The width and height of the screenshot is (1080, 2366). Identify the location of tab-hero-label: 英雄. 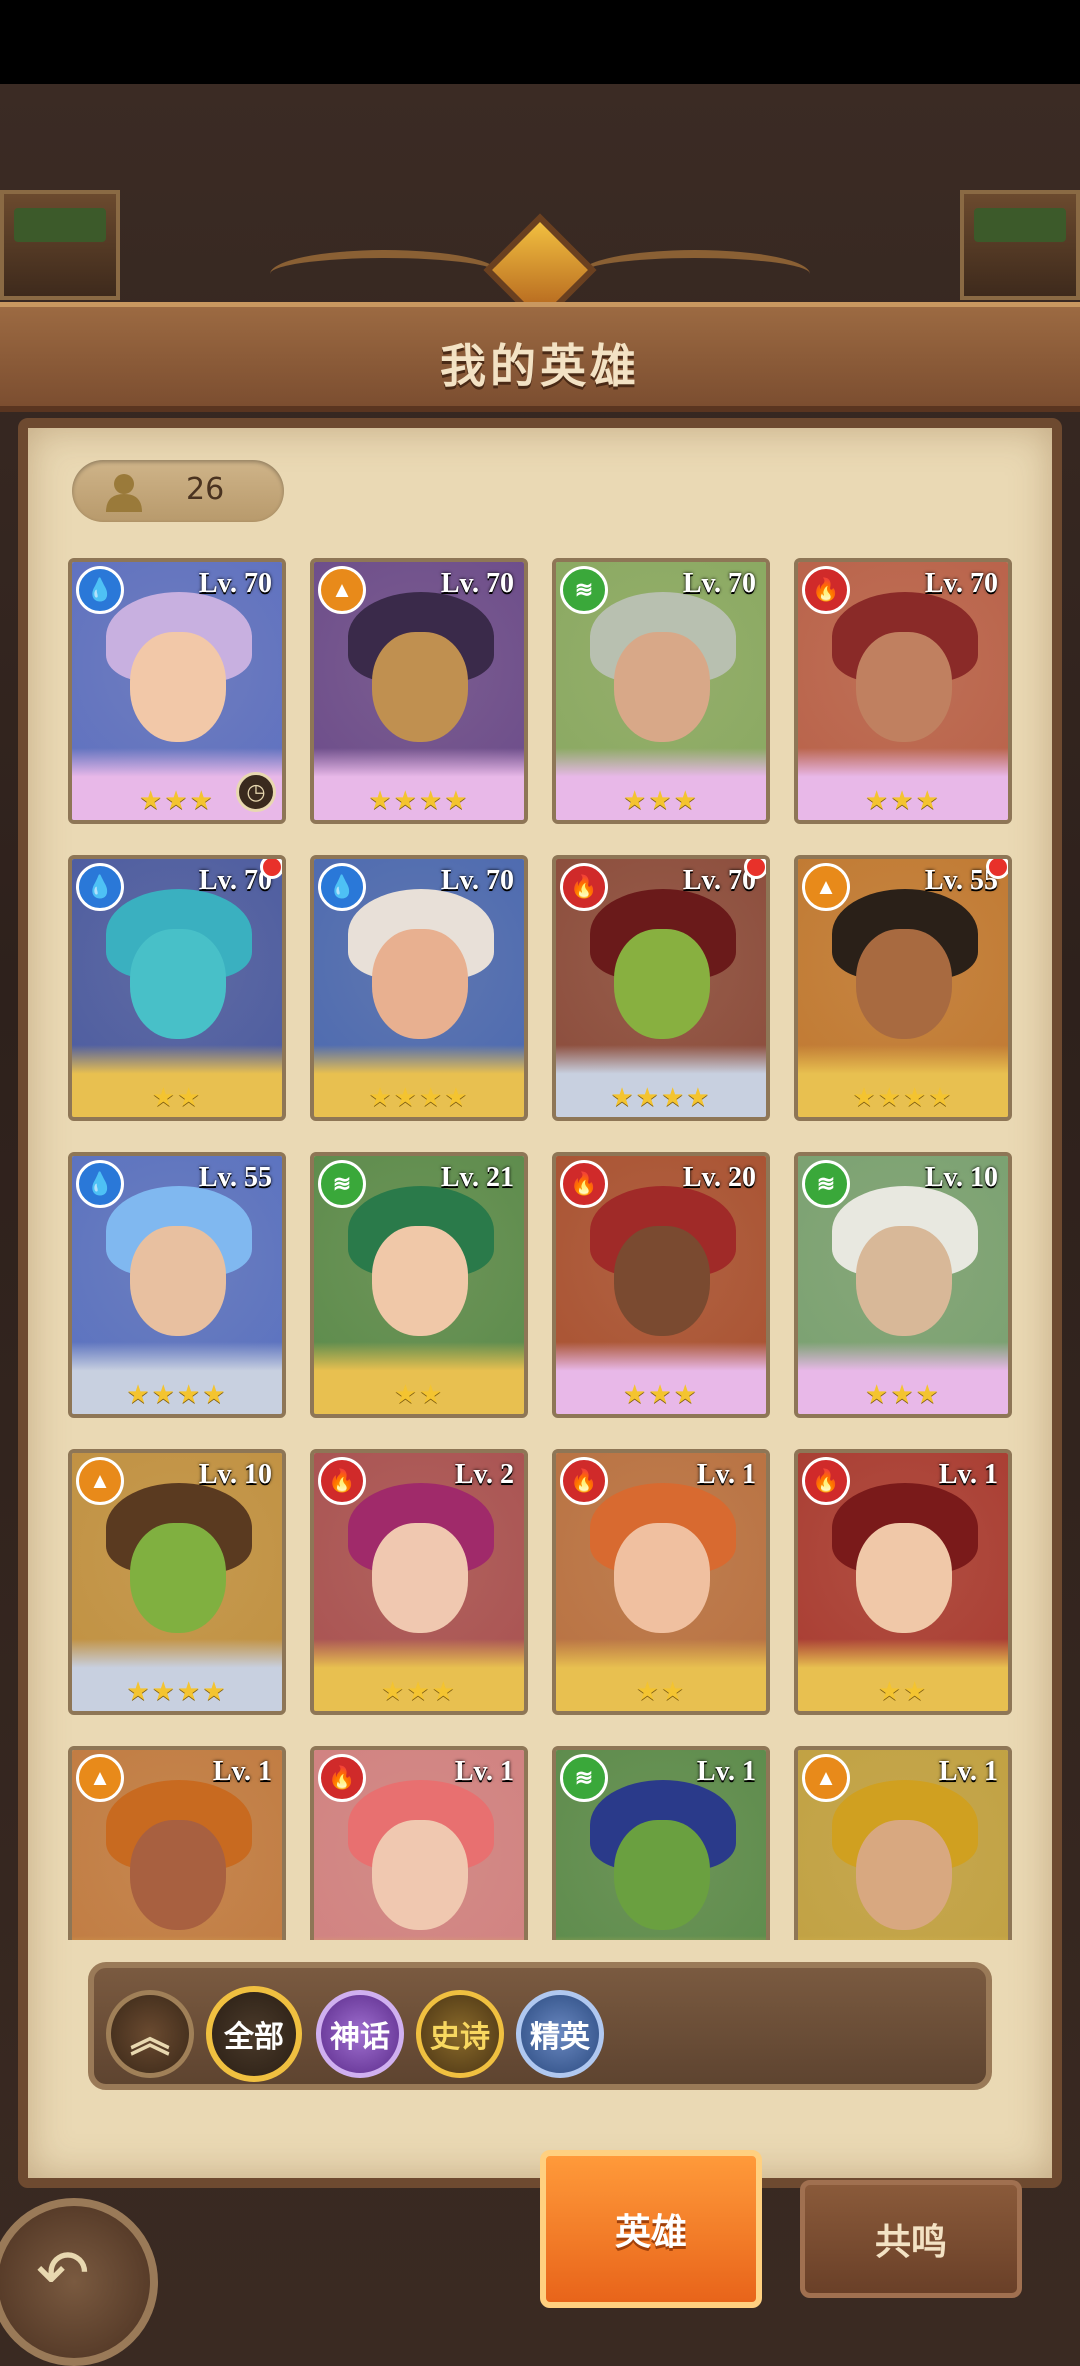
(650, 2231).